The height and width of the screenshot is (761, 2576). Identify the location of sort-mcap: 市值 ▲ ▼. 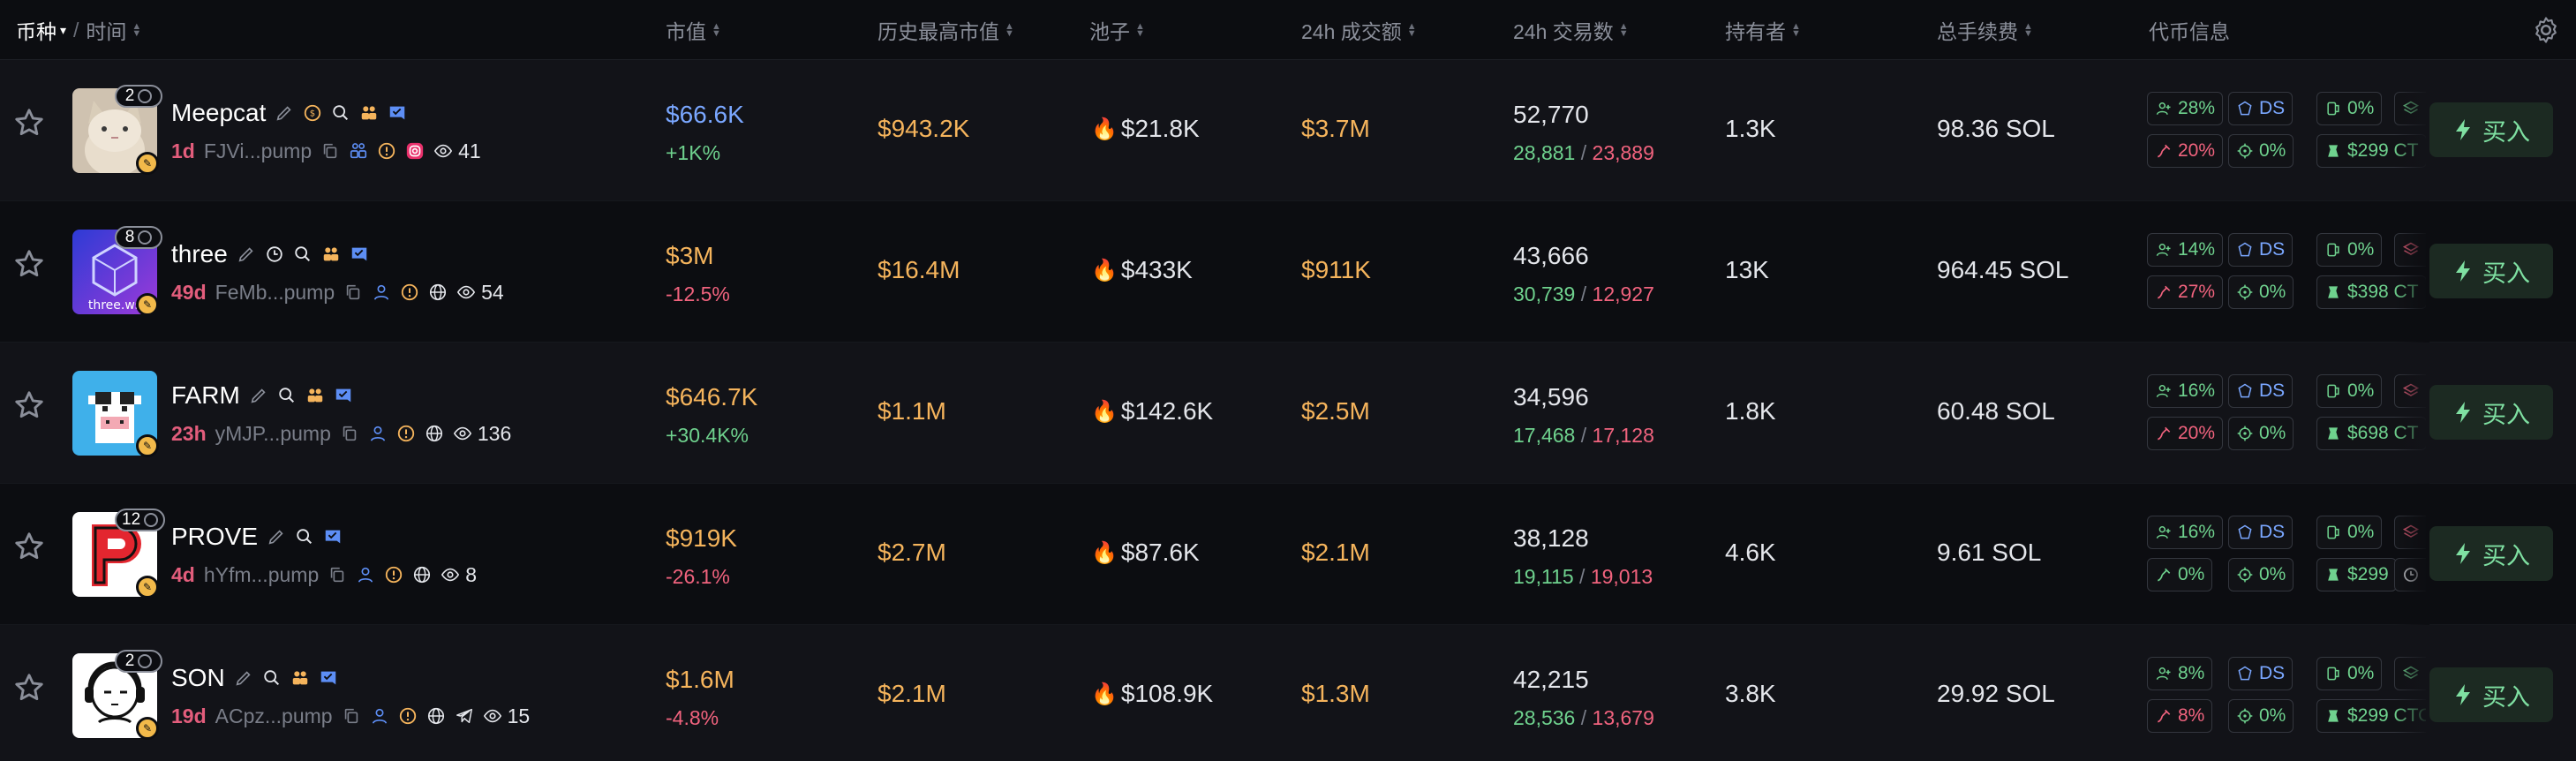
(694, 30).